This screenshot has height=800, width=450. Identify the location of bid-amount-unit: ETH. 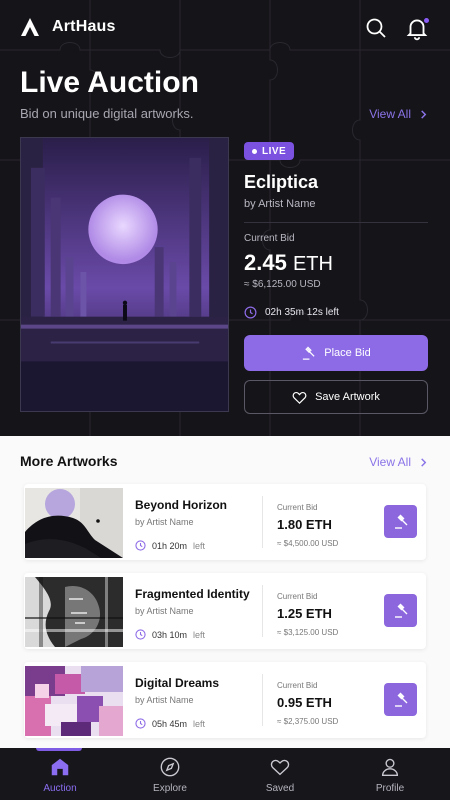
(312, 264).